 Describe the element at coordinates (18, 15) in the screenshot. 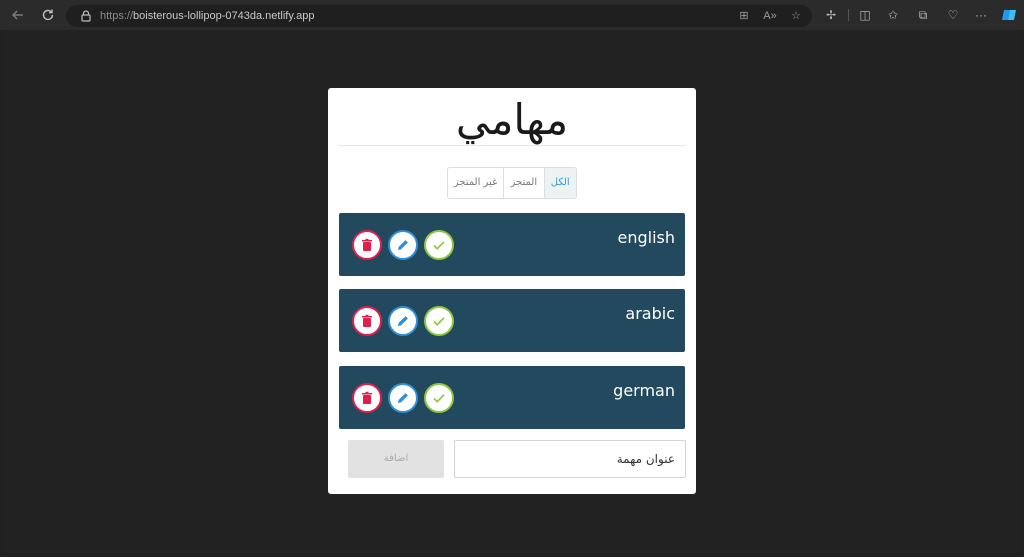

I see `back-arrow-icon` at that location.